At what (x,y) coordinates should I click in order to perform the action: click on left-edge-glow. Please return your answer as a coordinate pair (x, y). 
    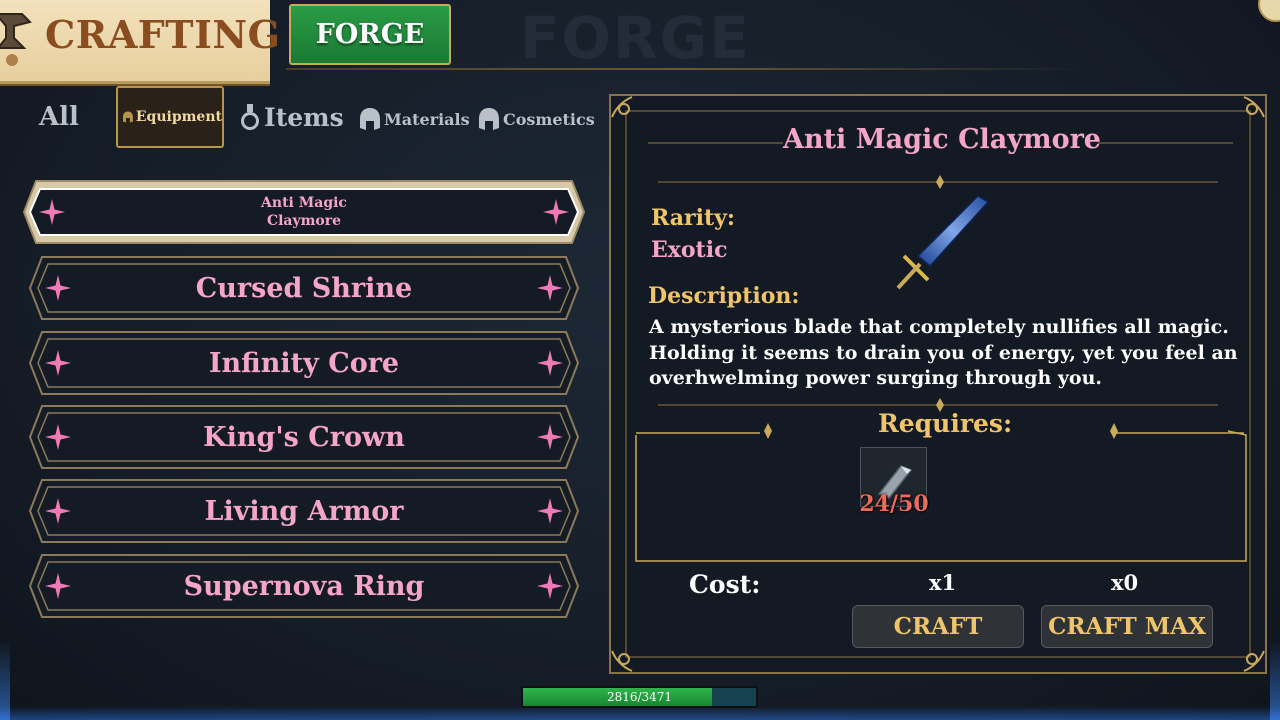
    Looking at the image, I should click on (5, 680).